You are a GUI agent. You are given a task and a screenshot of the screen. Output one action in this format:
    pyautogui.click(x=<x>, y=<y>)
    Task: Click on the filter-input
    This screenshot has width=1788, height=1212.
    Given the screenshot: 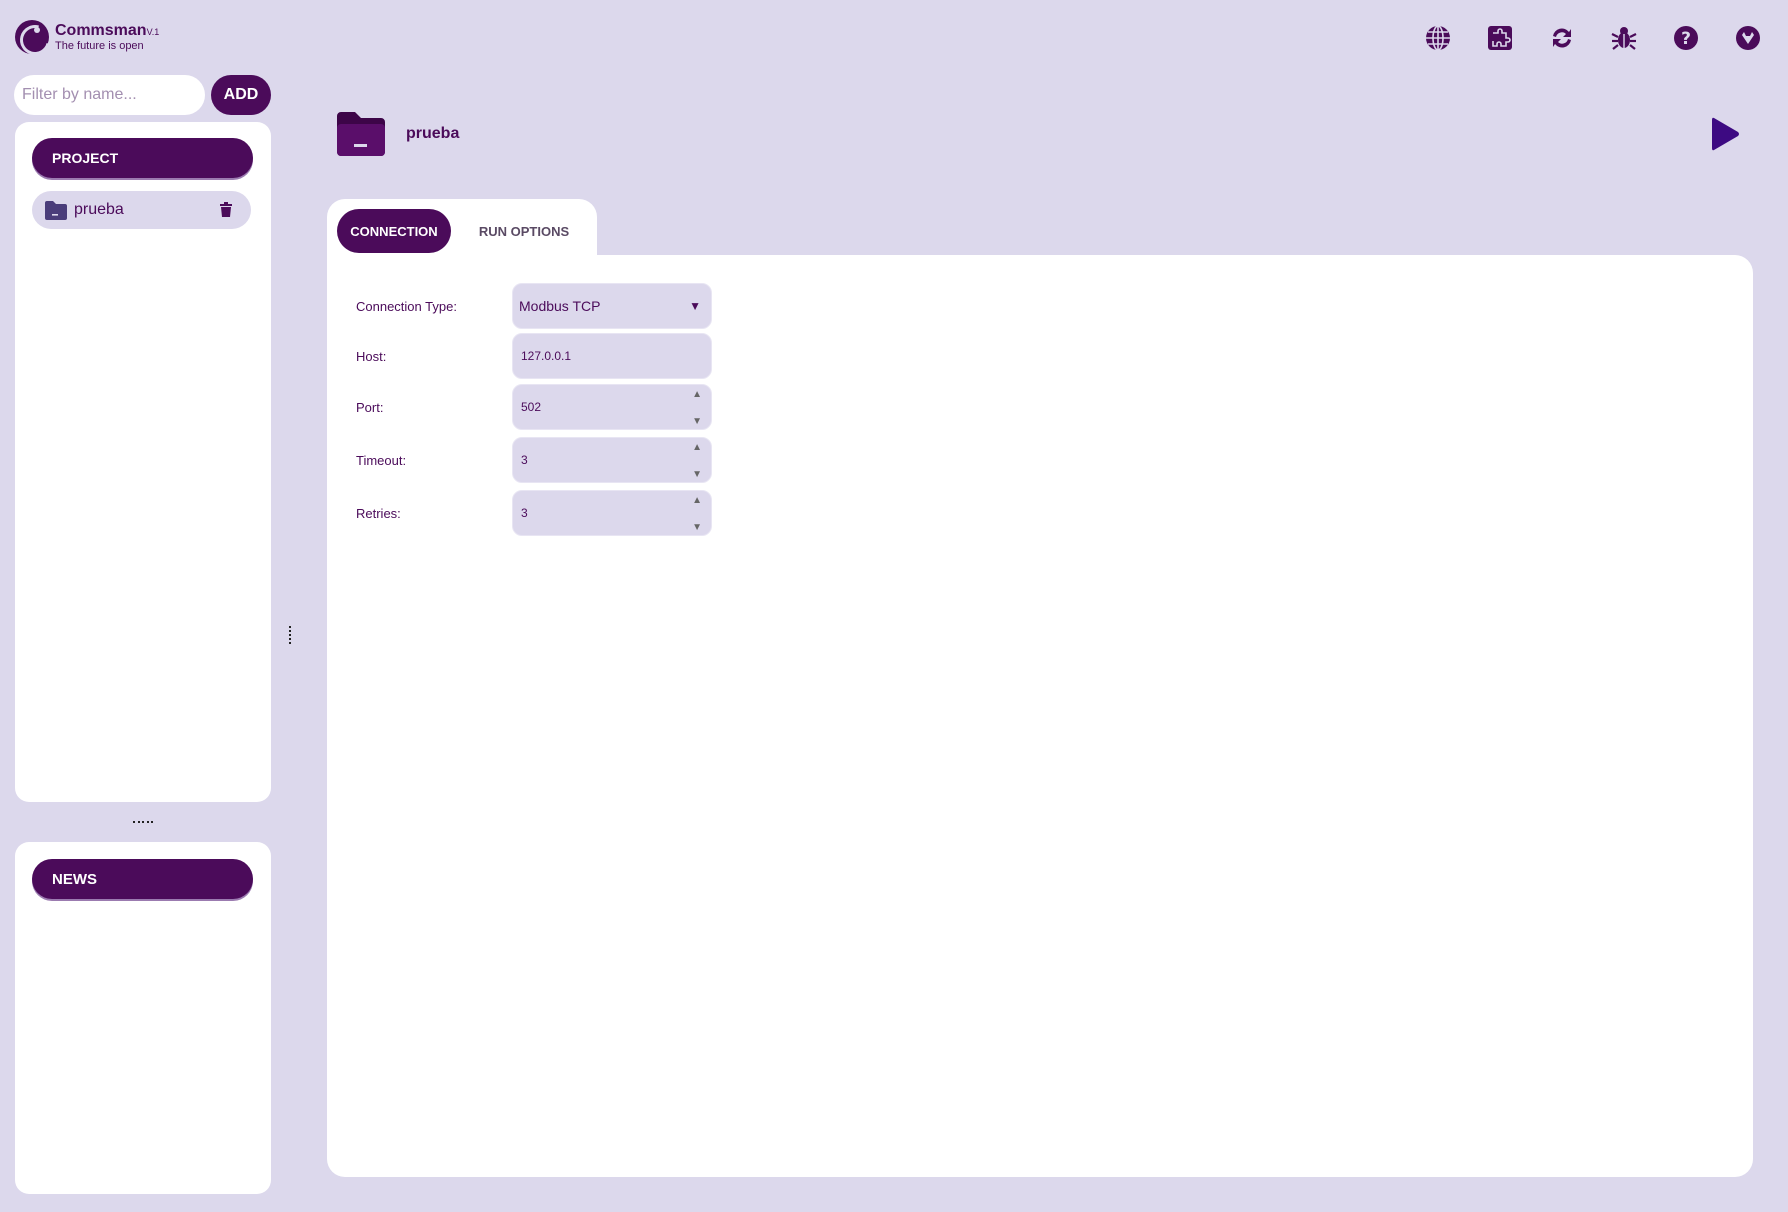 What is the action you would take?
    pyautogui.click(x=109, y=95)
    